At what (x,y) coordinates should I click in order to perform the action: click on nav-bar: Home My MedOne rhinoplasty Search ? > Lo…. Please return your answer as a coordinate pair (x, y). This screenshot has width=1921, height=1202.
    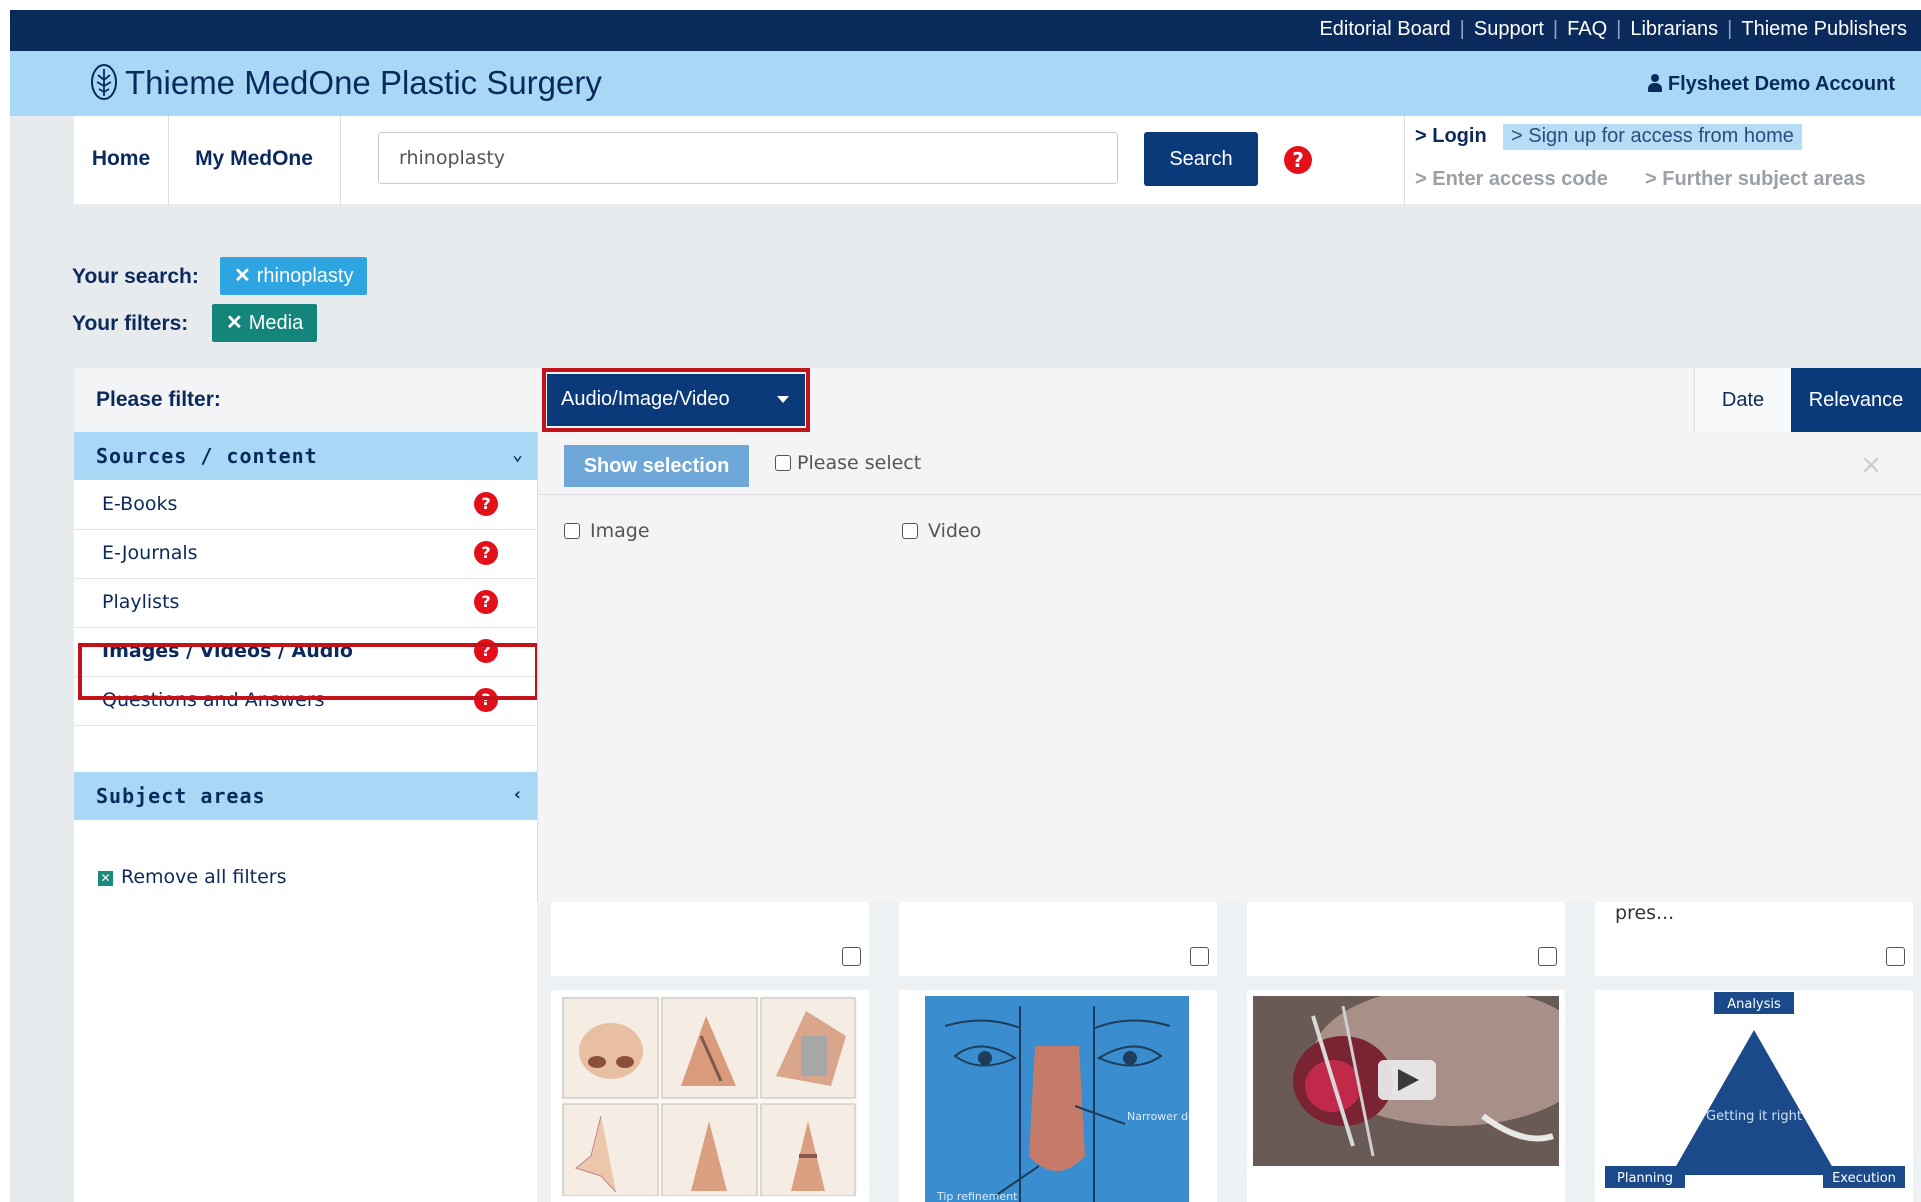
    Looking at the image, I should click on (997, 160).